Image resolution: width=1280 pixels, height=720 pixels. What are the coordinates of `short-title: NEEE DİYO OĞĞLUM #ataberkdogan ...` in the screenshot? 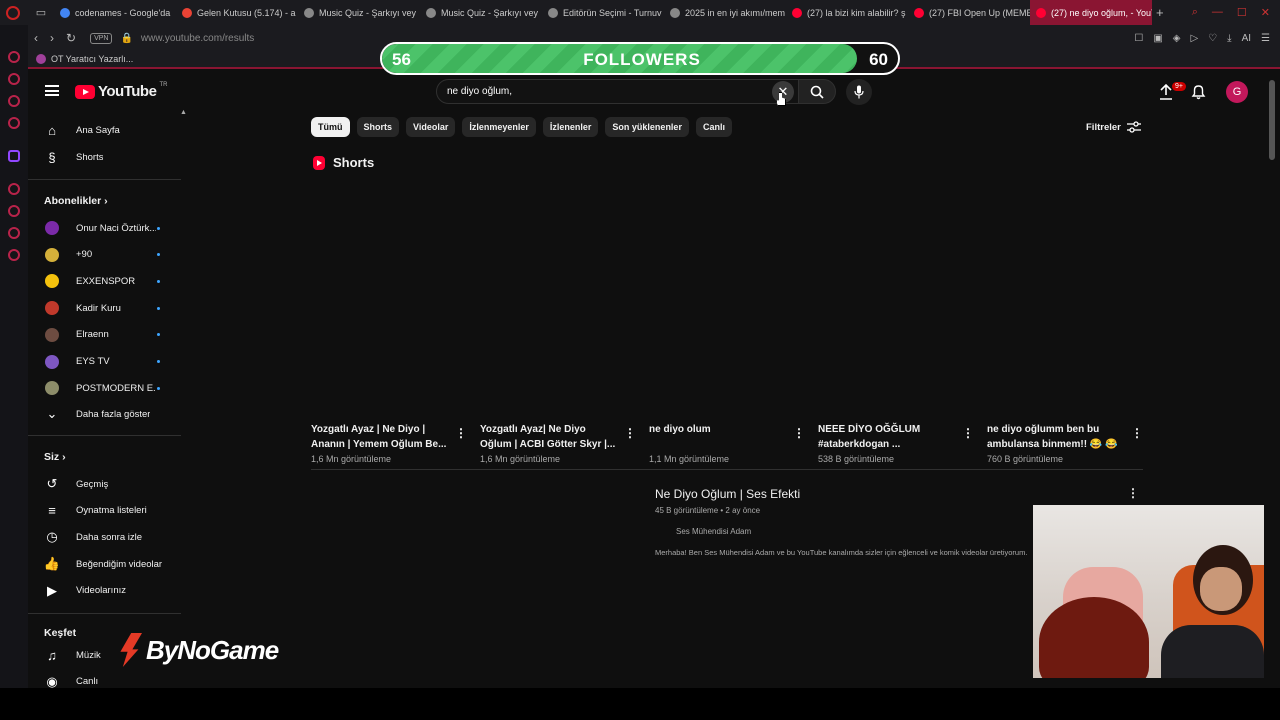 It's located at (887, 437).